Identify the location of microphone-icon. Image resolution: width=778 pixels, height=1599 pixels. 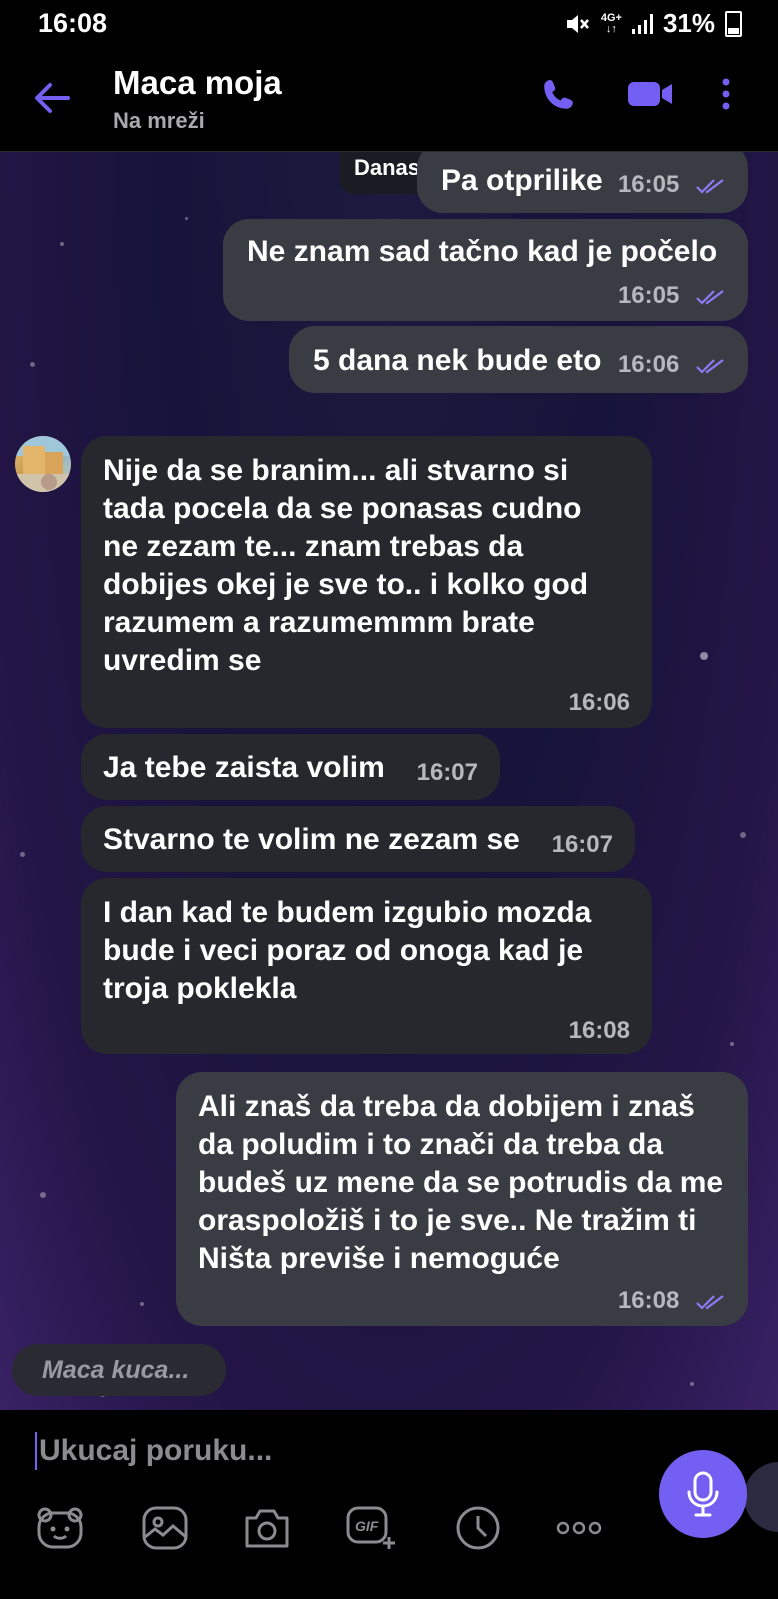
(703, 1494).